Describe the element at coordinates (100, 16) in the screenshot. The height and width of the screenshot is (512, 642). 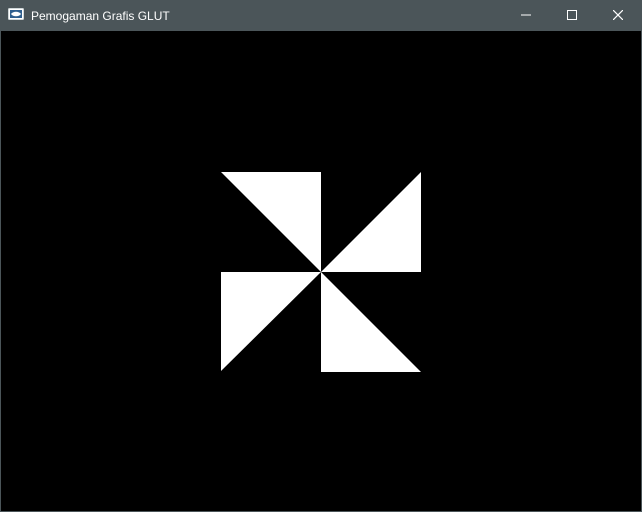
I see `window-title: Pemogaman Grafis GLUT` at that location.